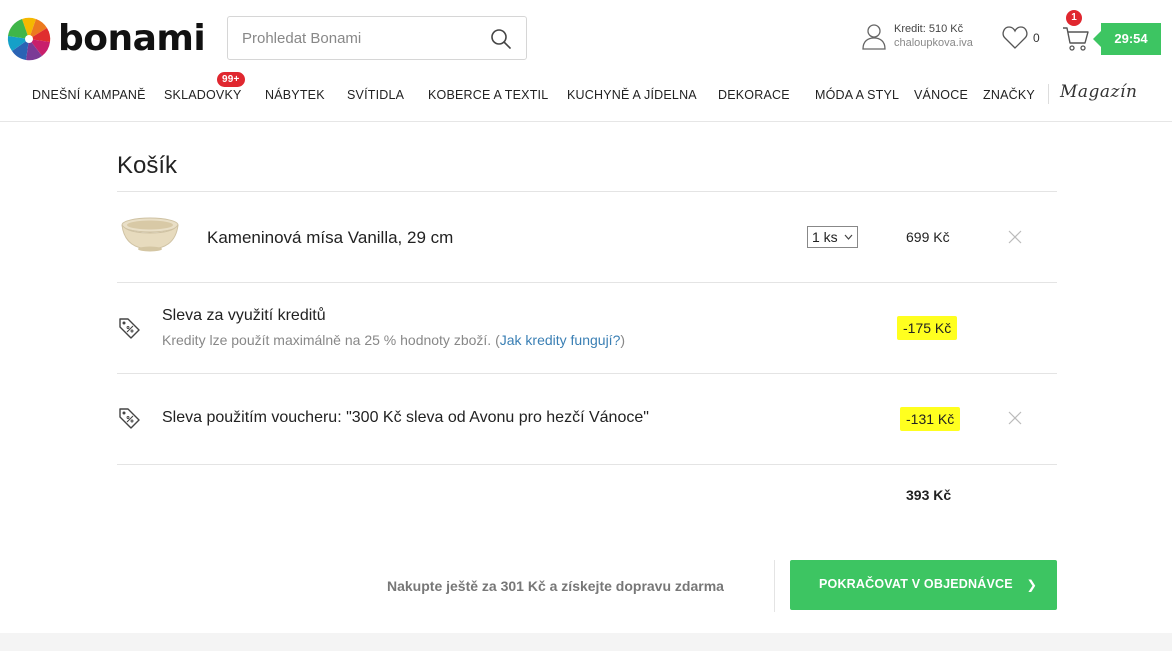  I want to click on discount-tag-icon, so click(129, 328).